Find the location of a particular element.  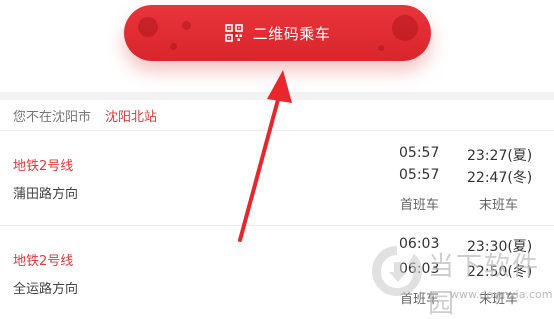

last-train-time: 23:27(夏) is located at coordinates (500, 156).